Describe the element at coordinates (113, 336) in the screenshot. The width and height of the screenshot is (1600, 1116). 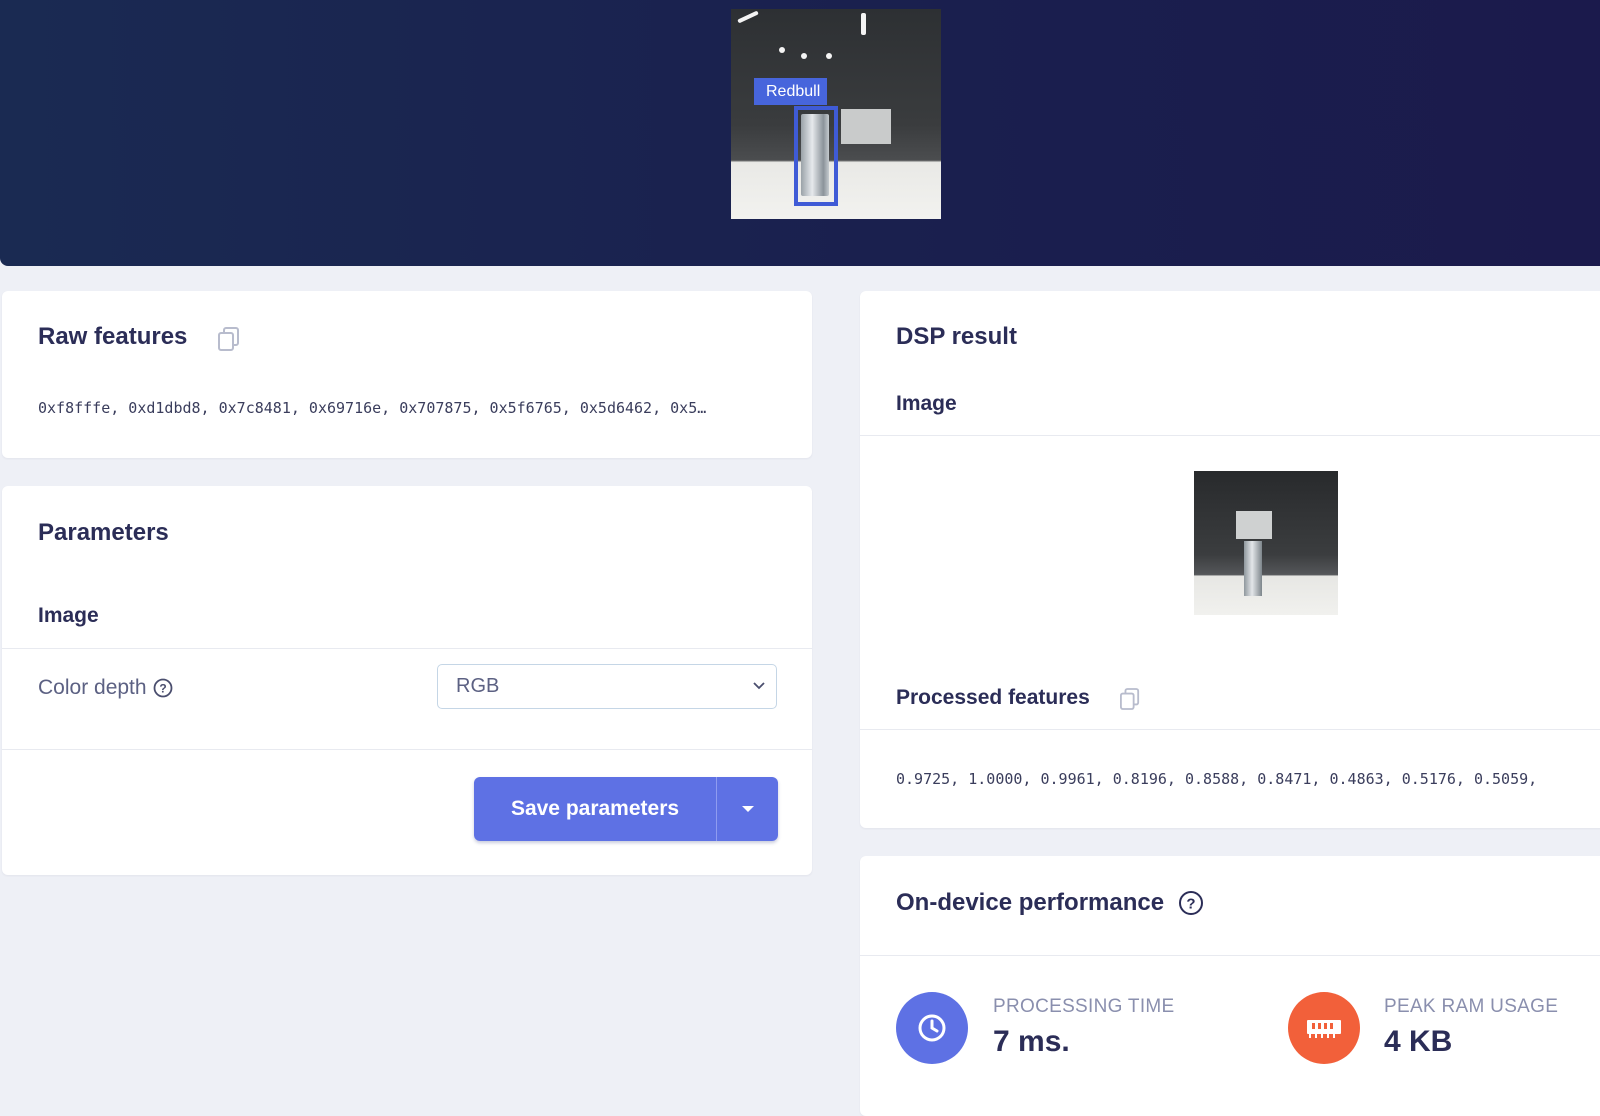
I see `raw-features-title: Raw features` at that location.